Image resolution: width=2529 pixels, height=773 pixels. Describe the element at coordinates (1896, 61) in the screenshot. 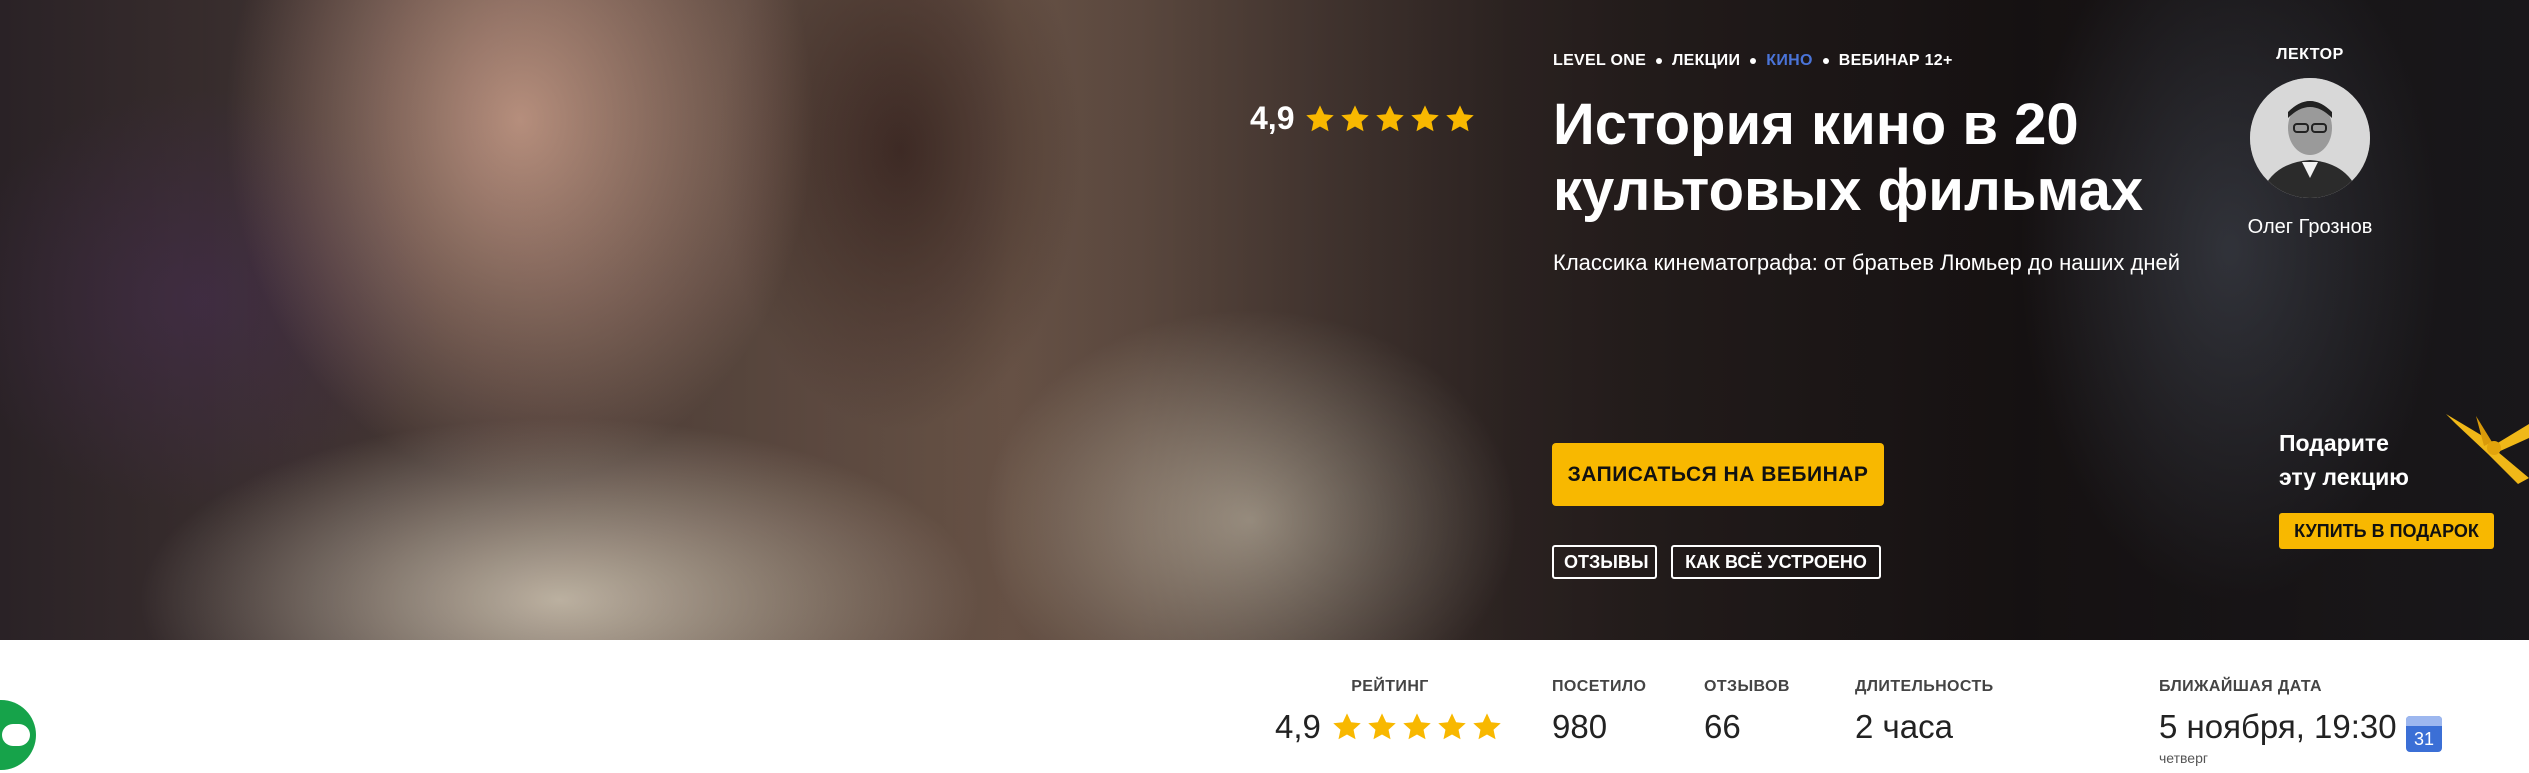

I see `breadcrumb-webinar: ВЕБИНАР 12+` at that location.